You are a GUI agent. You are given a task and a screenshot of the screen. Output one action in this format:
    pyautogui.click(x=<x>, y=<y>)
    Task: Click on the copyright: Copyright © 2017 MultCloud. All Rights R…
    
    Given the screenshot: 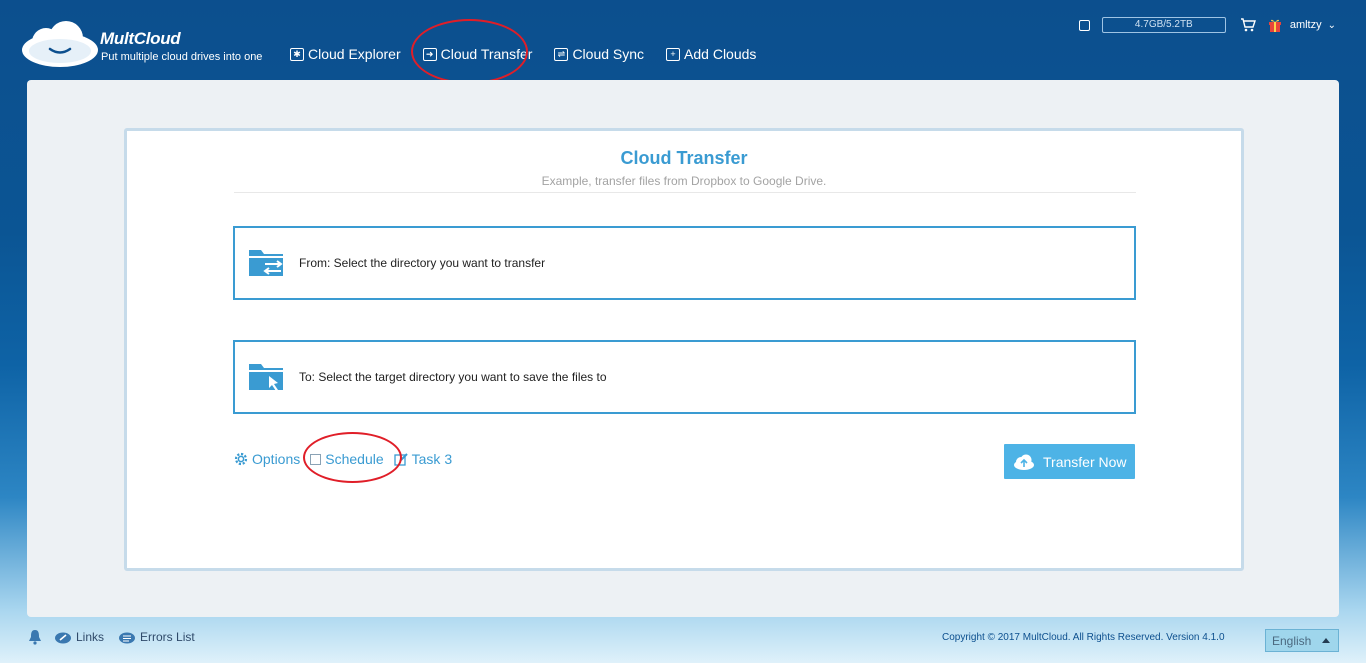 What is the action you would take?
    pyautogui.click(x=1083, y=637)
    